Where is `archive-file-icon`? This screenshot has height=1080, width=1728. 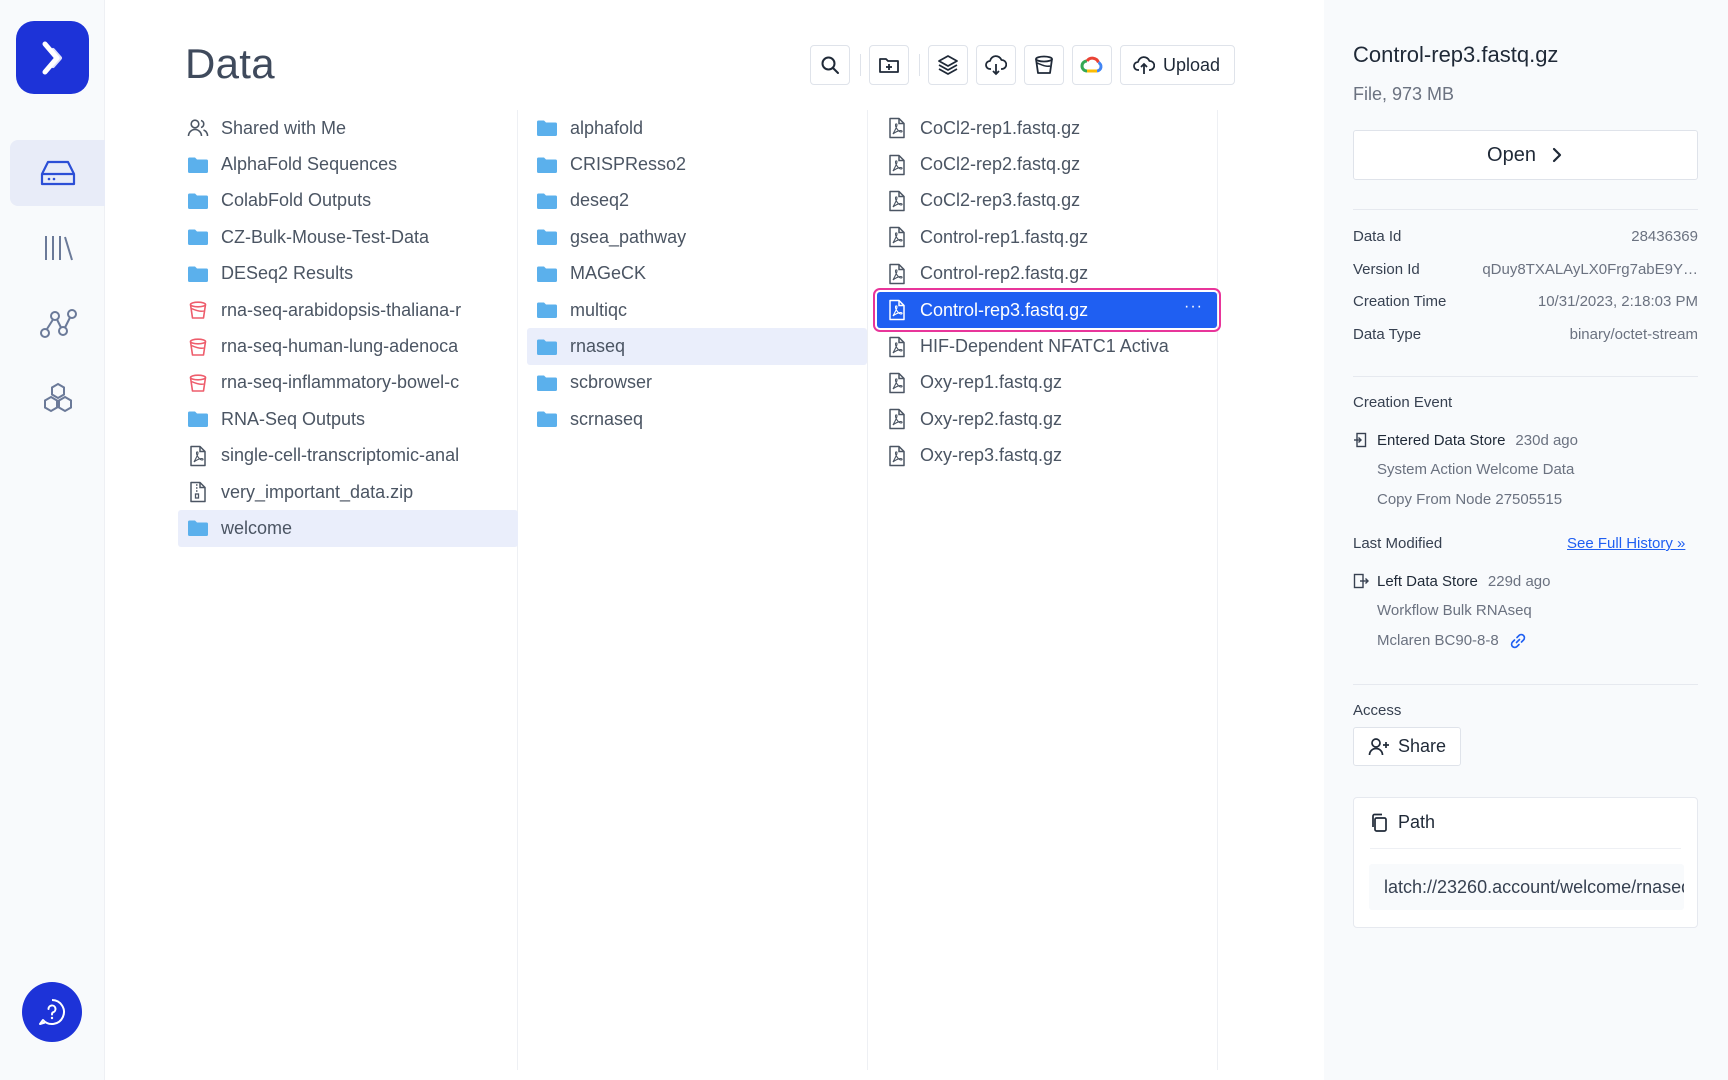
archive-file-icon is located at coordinates (897, 128).